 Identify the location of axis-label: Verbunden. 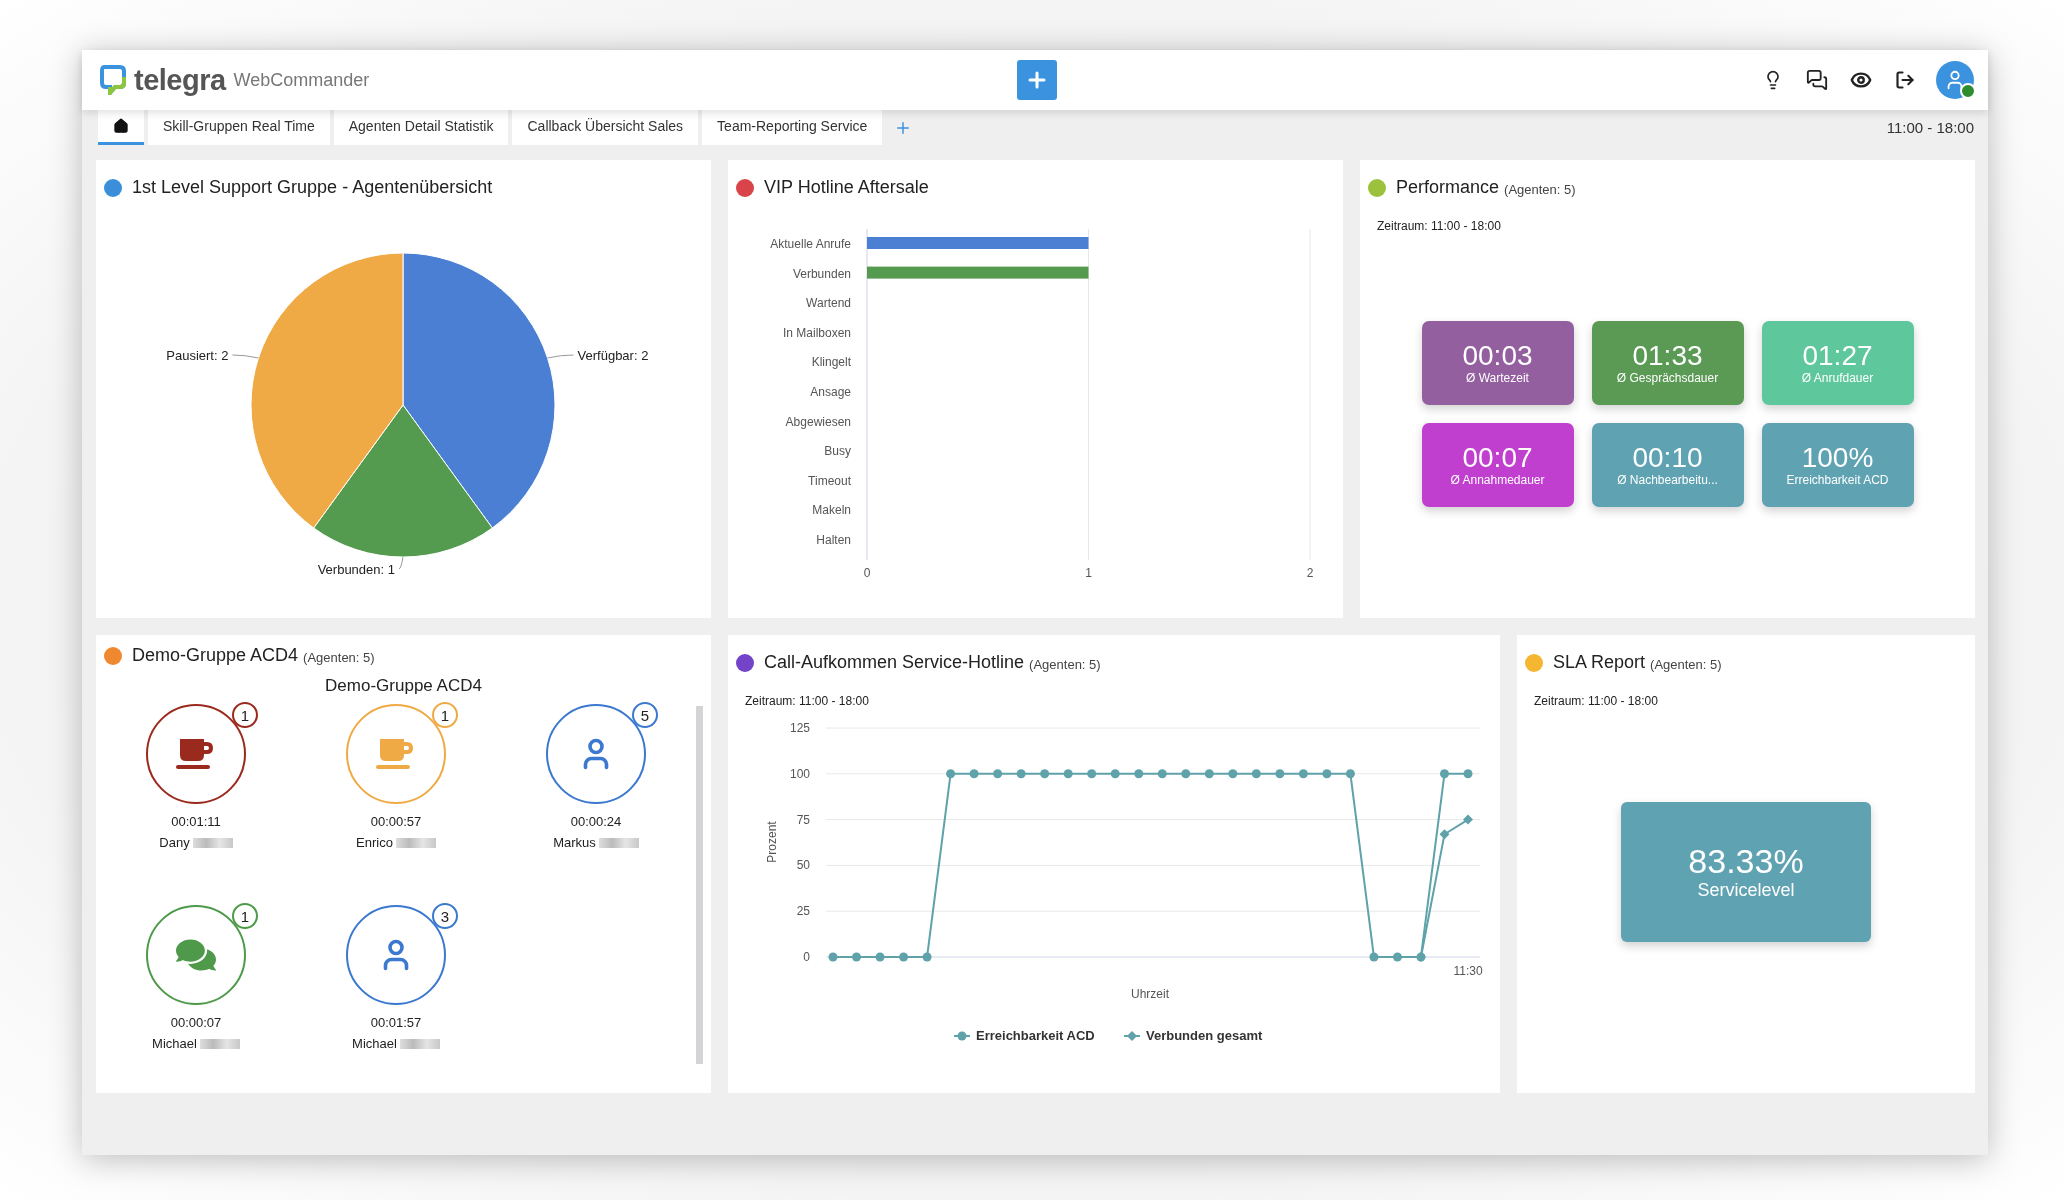
(821, 273).